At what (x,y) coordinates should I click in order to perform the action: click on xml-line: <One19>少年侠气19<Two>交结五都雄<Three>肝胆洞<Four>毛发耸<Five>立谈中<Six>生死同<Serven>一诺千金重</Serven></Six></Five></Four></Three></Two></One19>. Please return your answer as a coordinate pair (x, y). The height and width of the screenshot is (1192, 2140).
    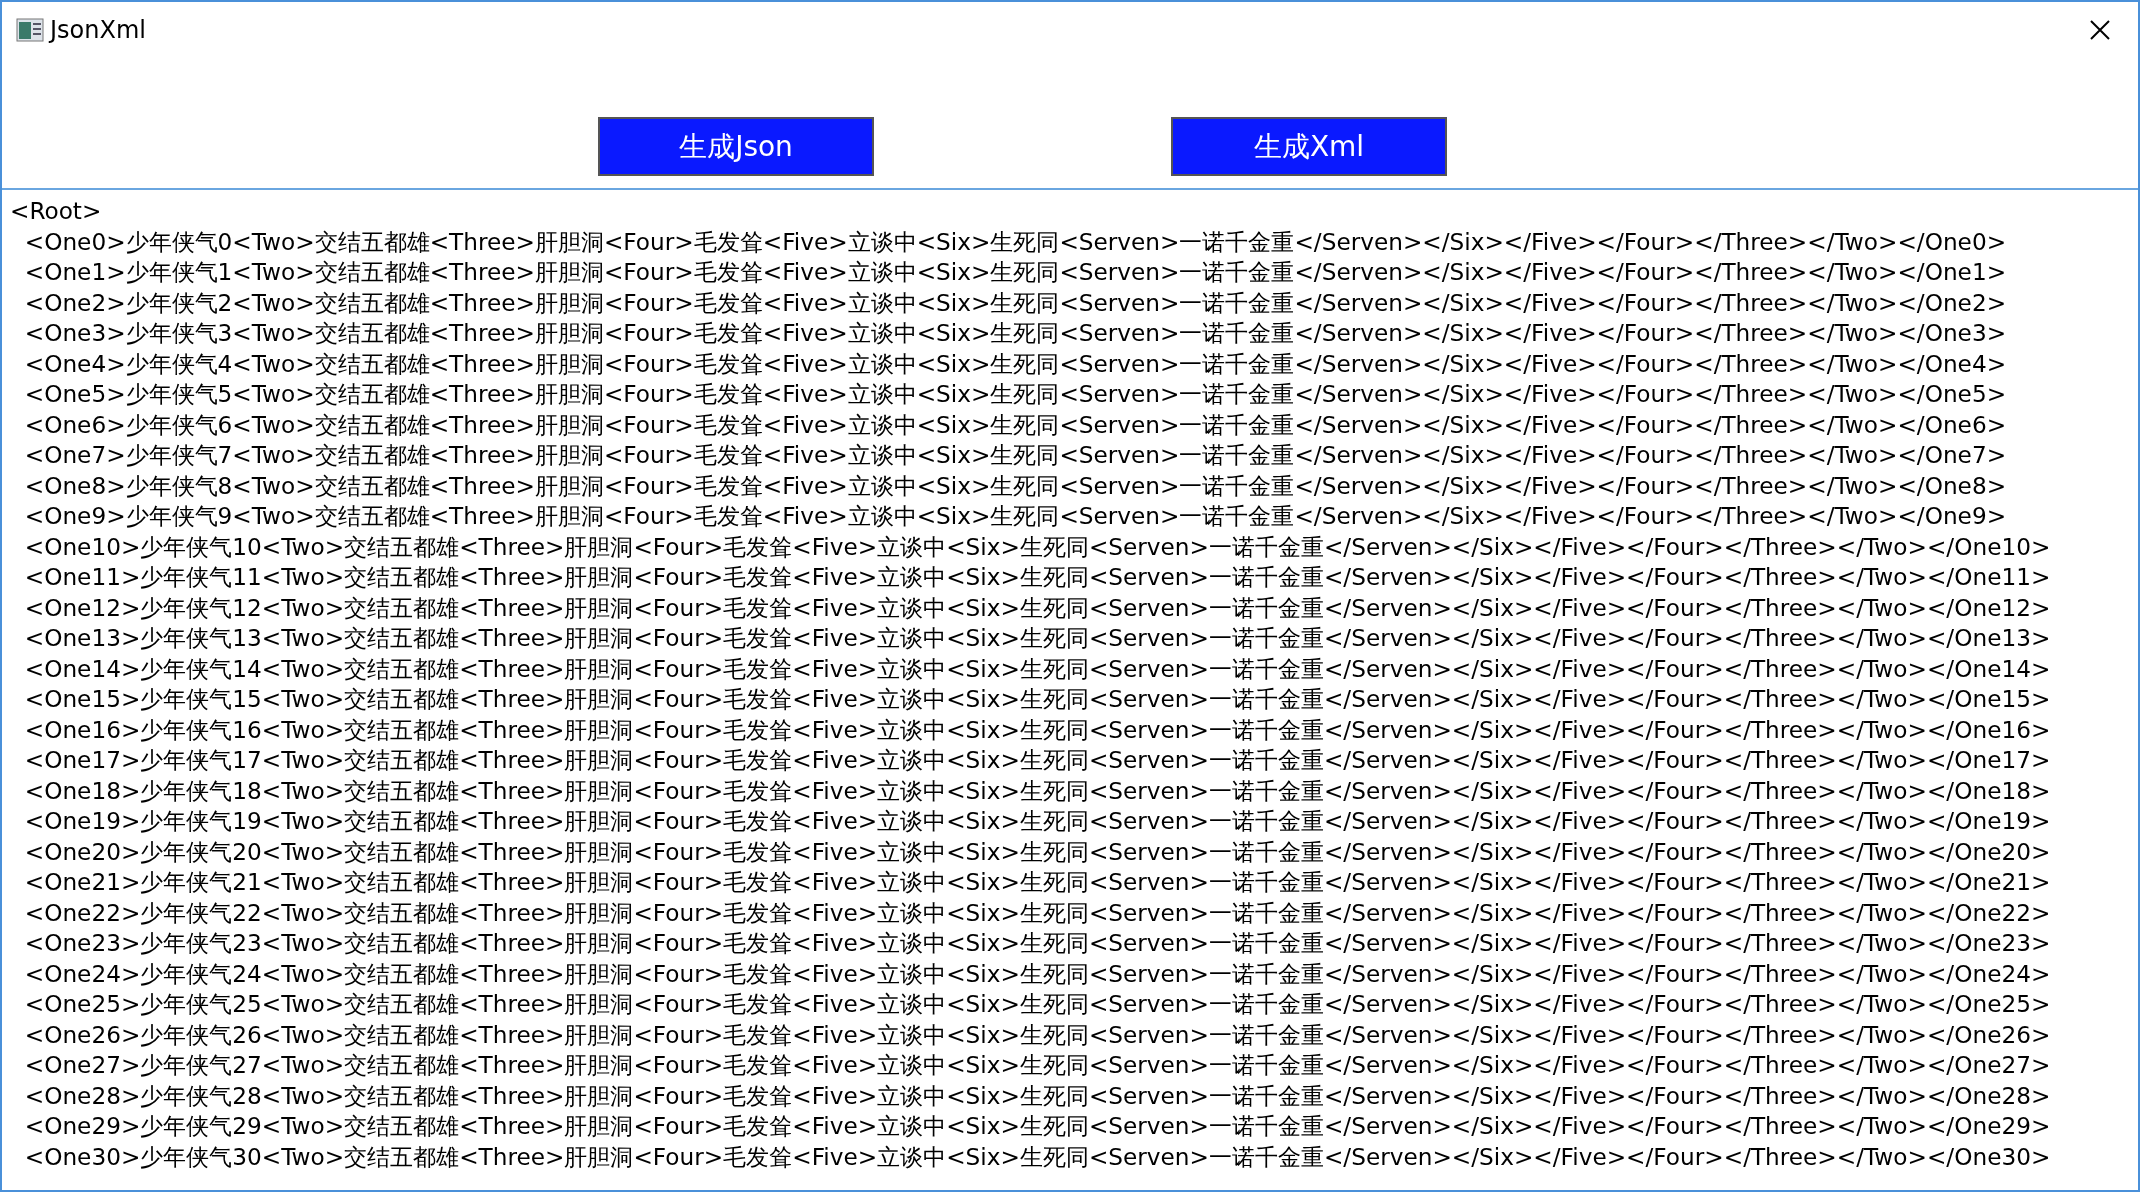
    Looking at the image, I should click on (1037, 821).